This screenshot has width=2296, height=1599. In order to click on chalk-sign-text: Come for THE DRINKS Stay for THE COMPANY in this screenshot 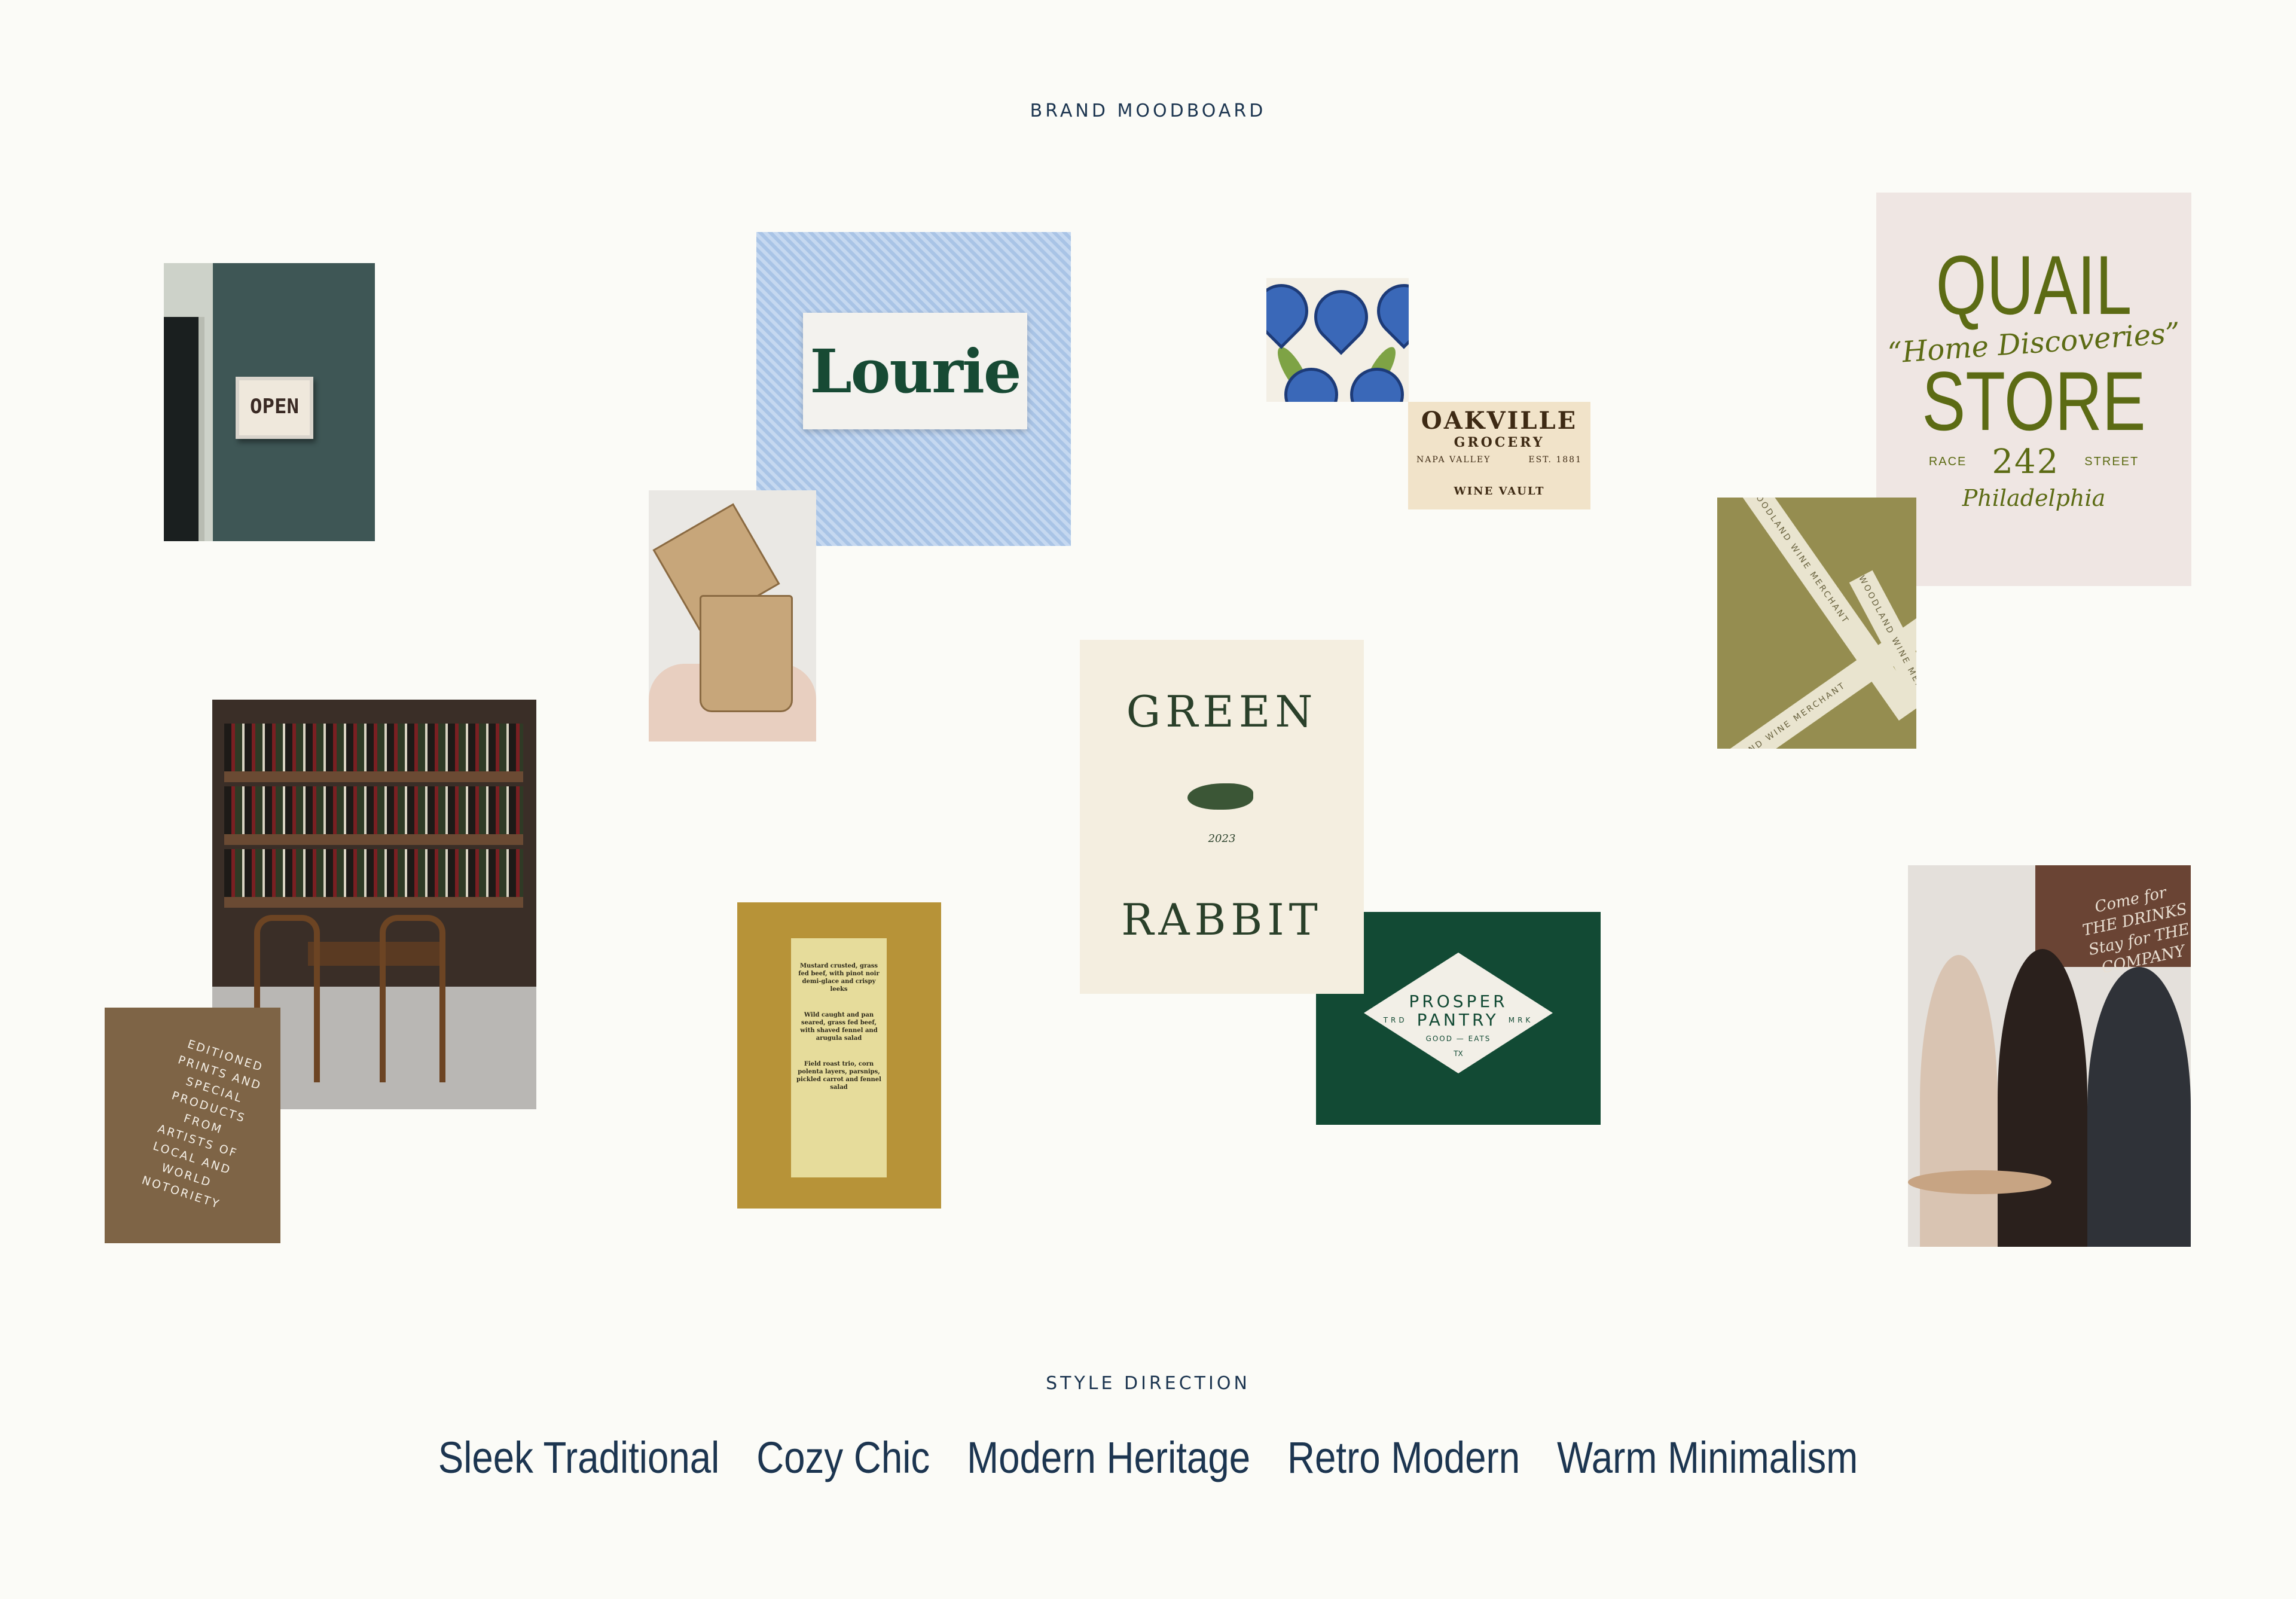, I will do `click(2136, 930)`.